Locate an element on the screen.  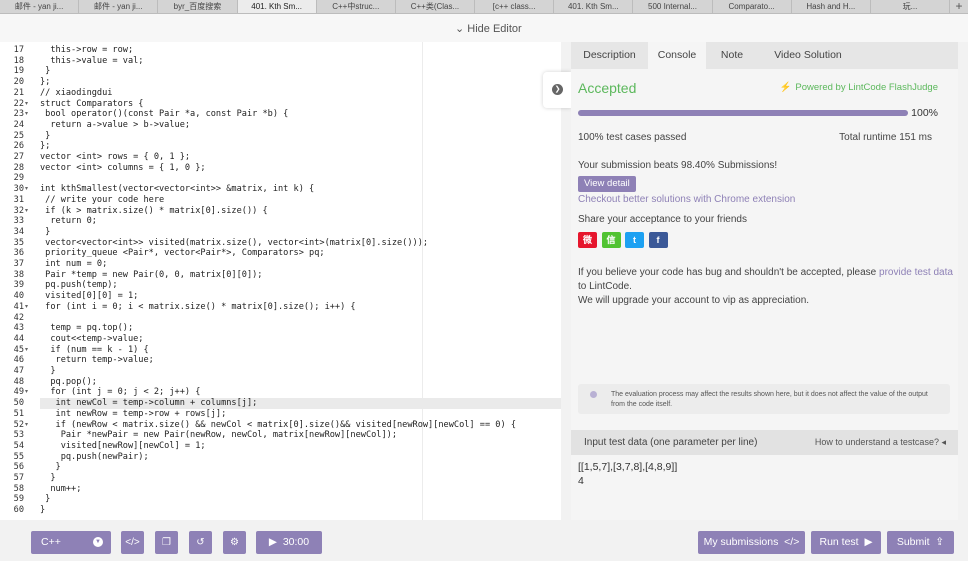
code-line: for (int j = 0; j < 2; j++) { is located at coordinates (300, 392).